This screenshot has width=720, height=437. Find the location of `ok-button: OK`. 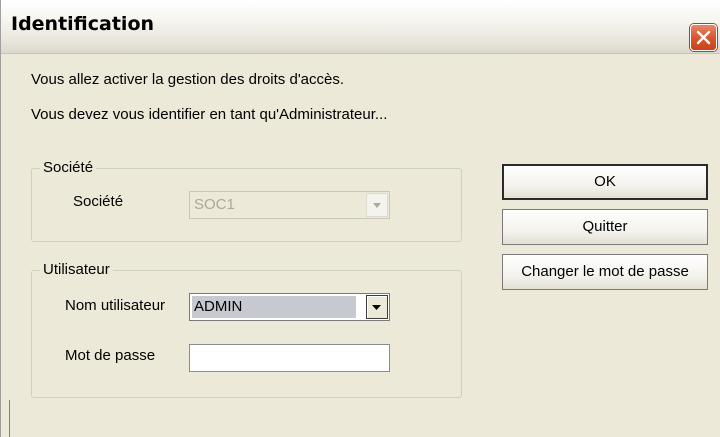

ok-button: OK is located at coordinates (605, 182).